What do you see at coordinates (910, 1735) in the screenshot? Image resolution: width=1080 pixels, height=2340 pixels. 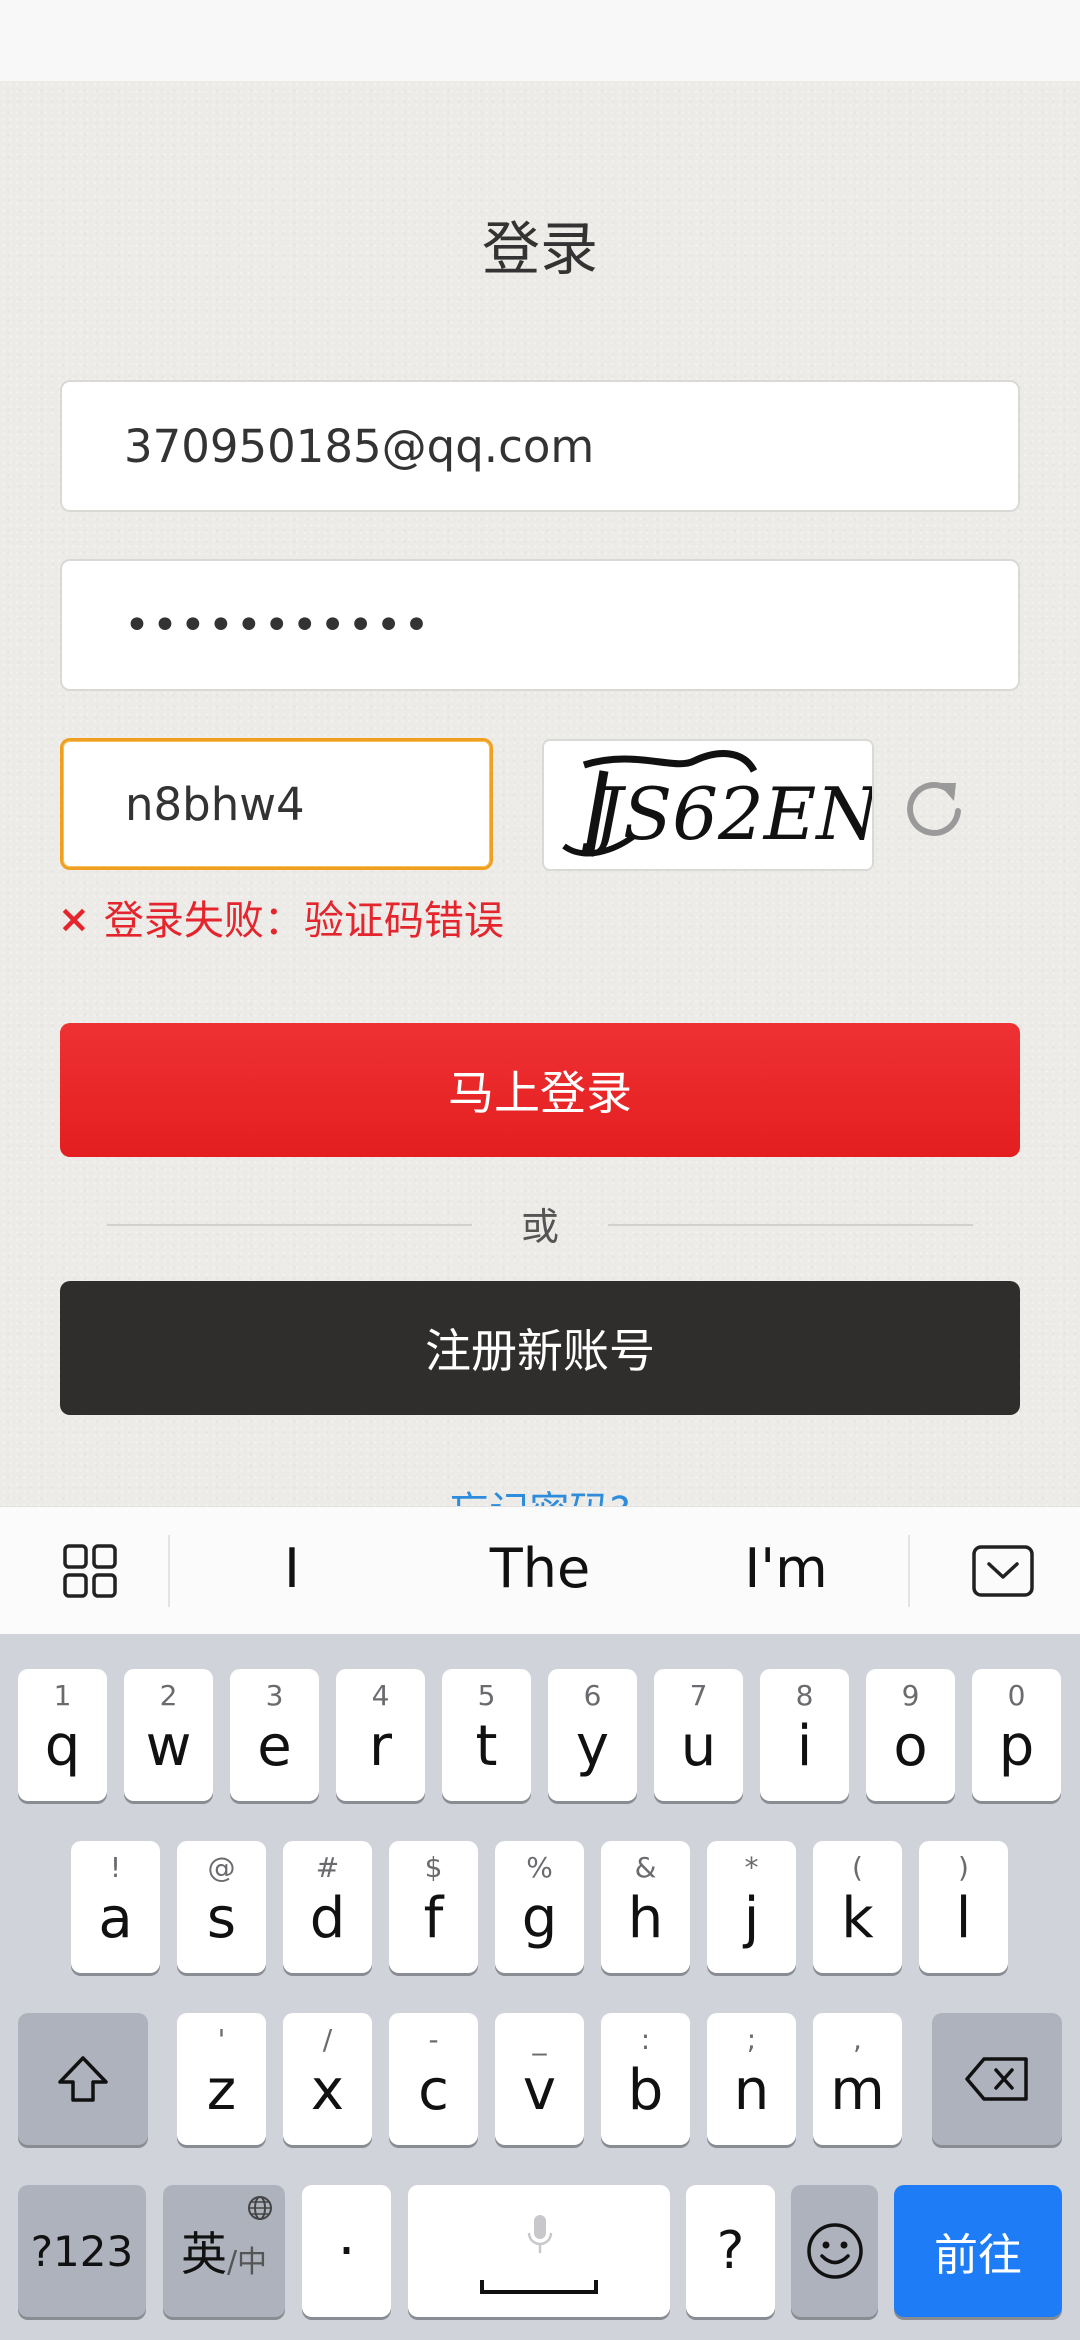 I see `key-o: 9o` at bounding box center [910, 1735].